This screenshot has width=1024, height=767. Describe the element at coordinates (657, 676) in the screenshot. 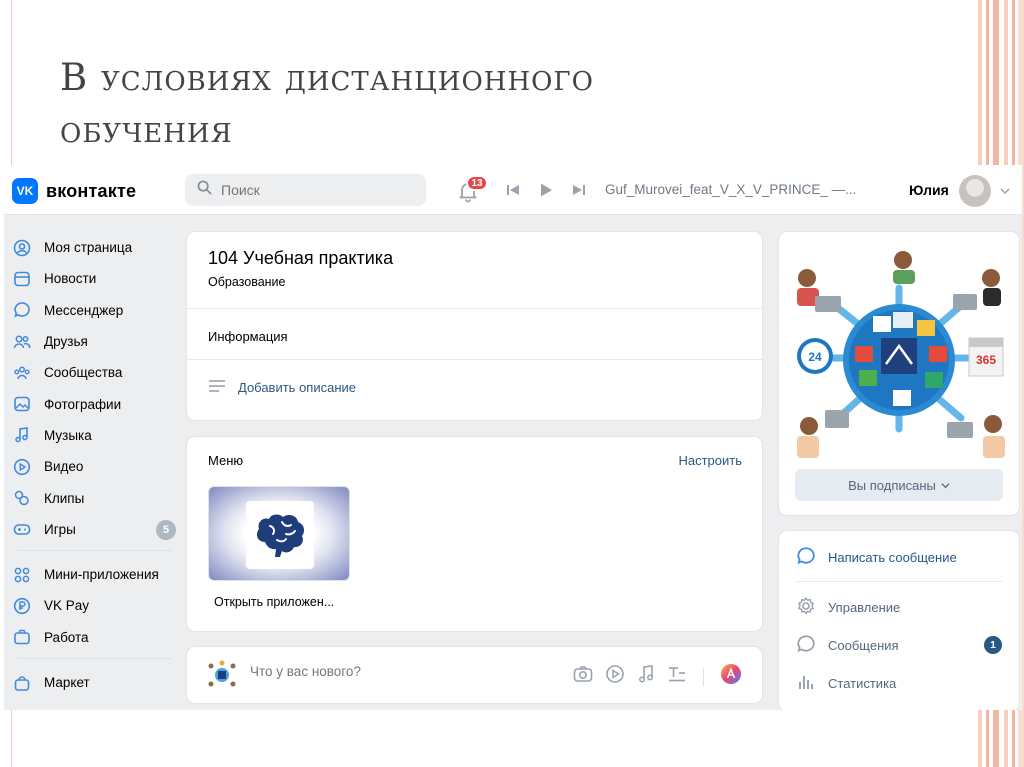

I see `post-tools` at that location.